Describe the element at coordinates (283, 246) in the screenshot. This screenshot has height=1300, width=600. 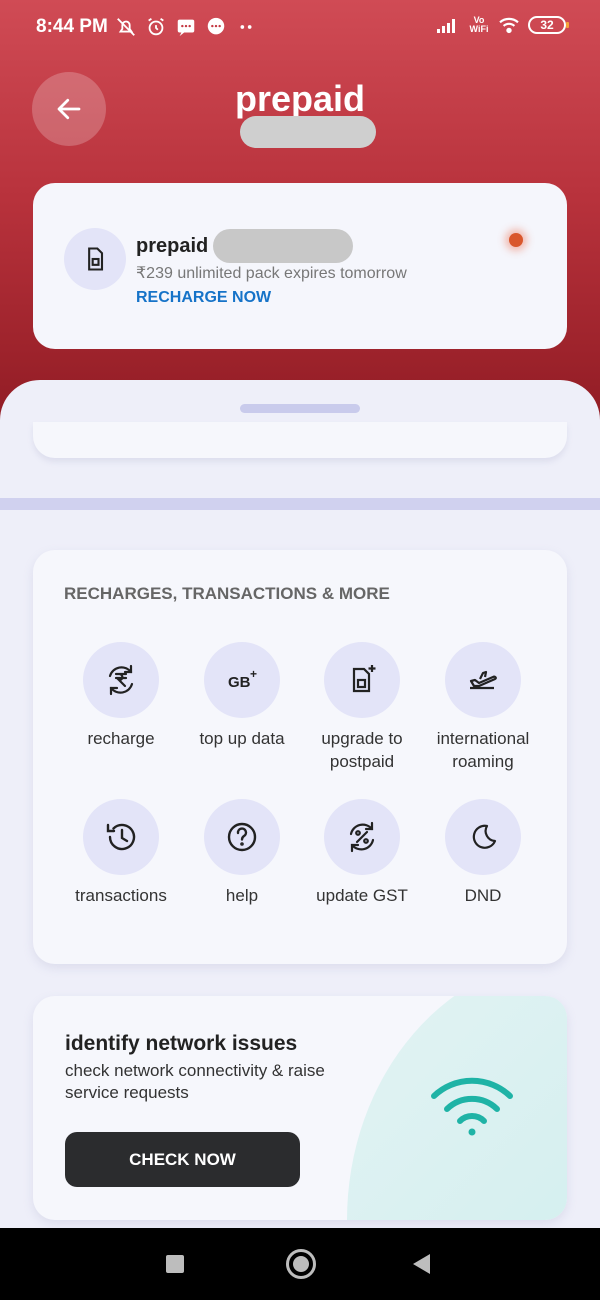
I see `redacted-sim-number` at that location.